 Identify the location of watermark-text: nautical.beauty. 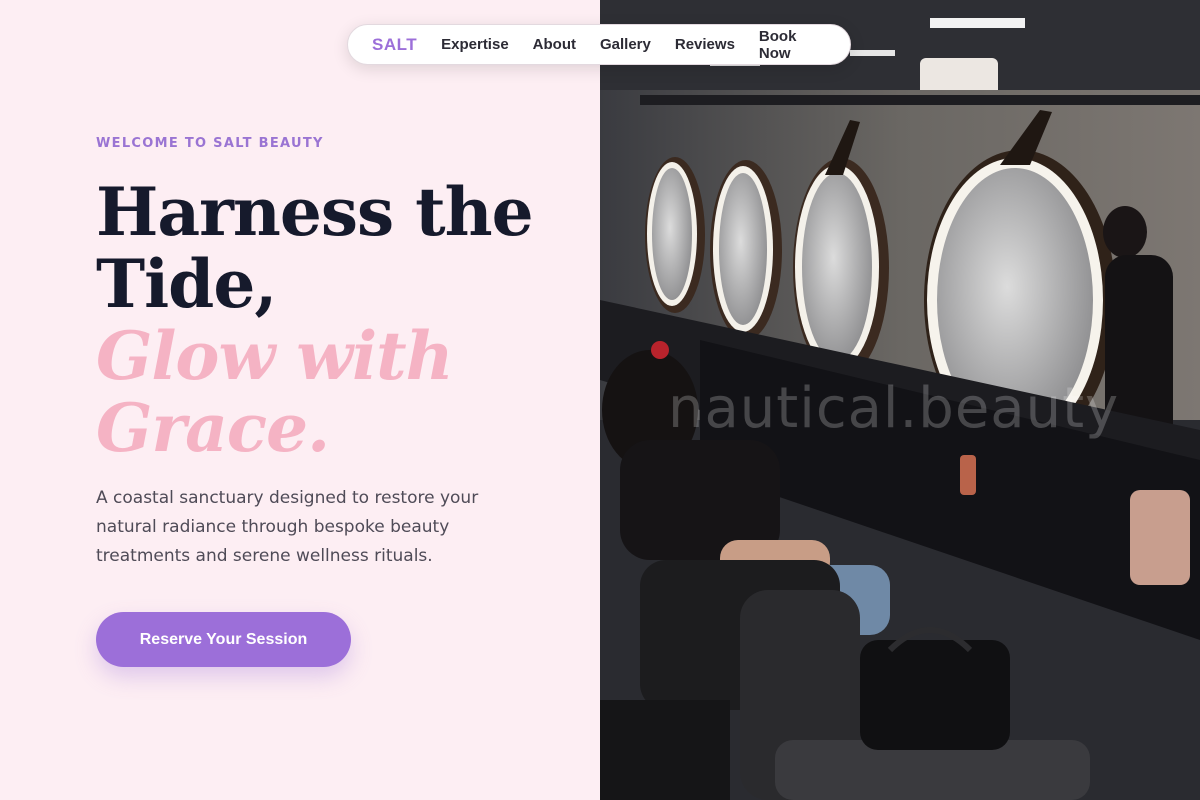
(894, 408).